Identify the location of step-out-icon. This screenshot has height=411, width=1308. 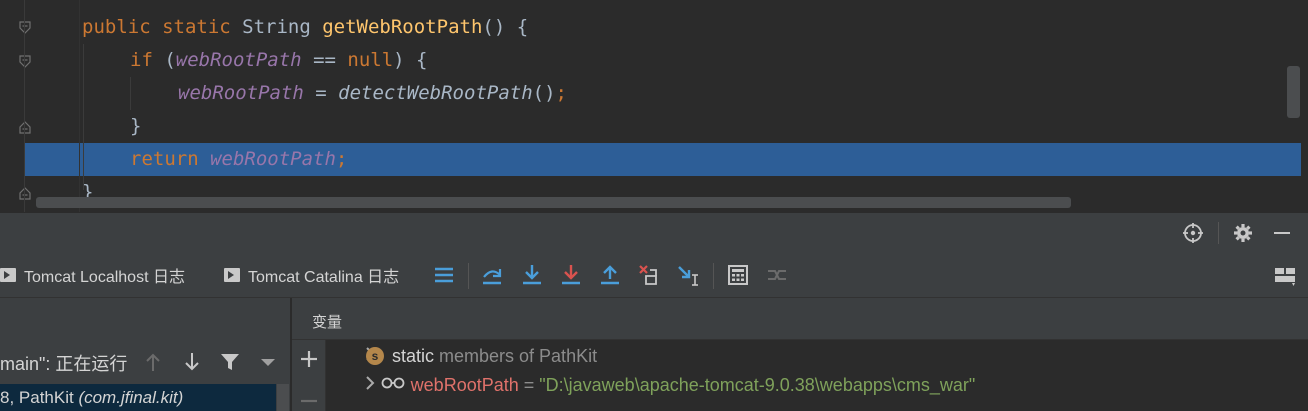
(610, 275).